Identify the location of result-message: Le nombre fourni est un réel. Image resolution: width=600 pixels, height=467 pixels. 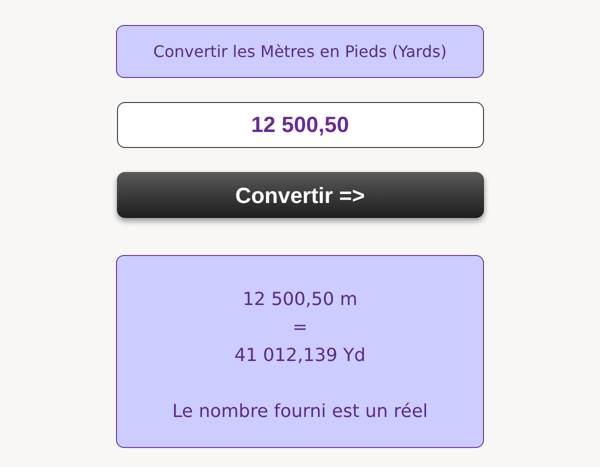
(300, 412).